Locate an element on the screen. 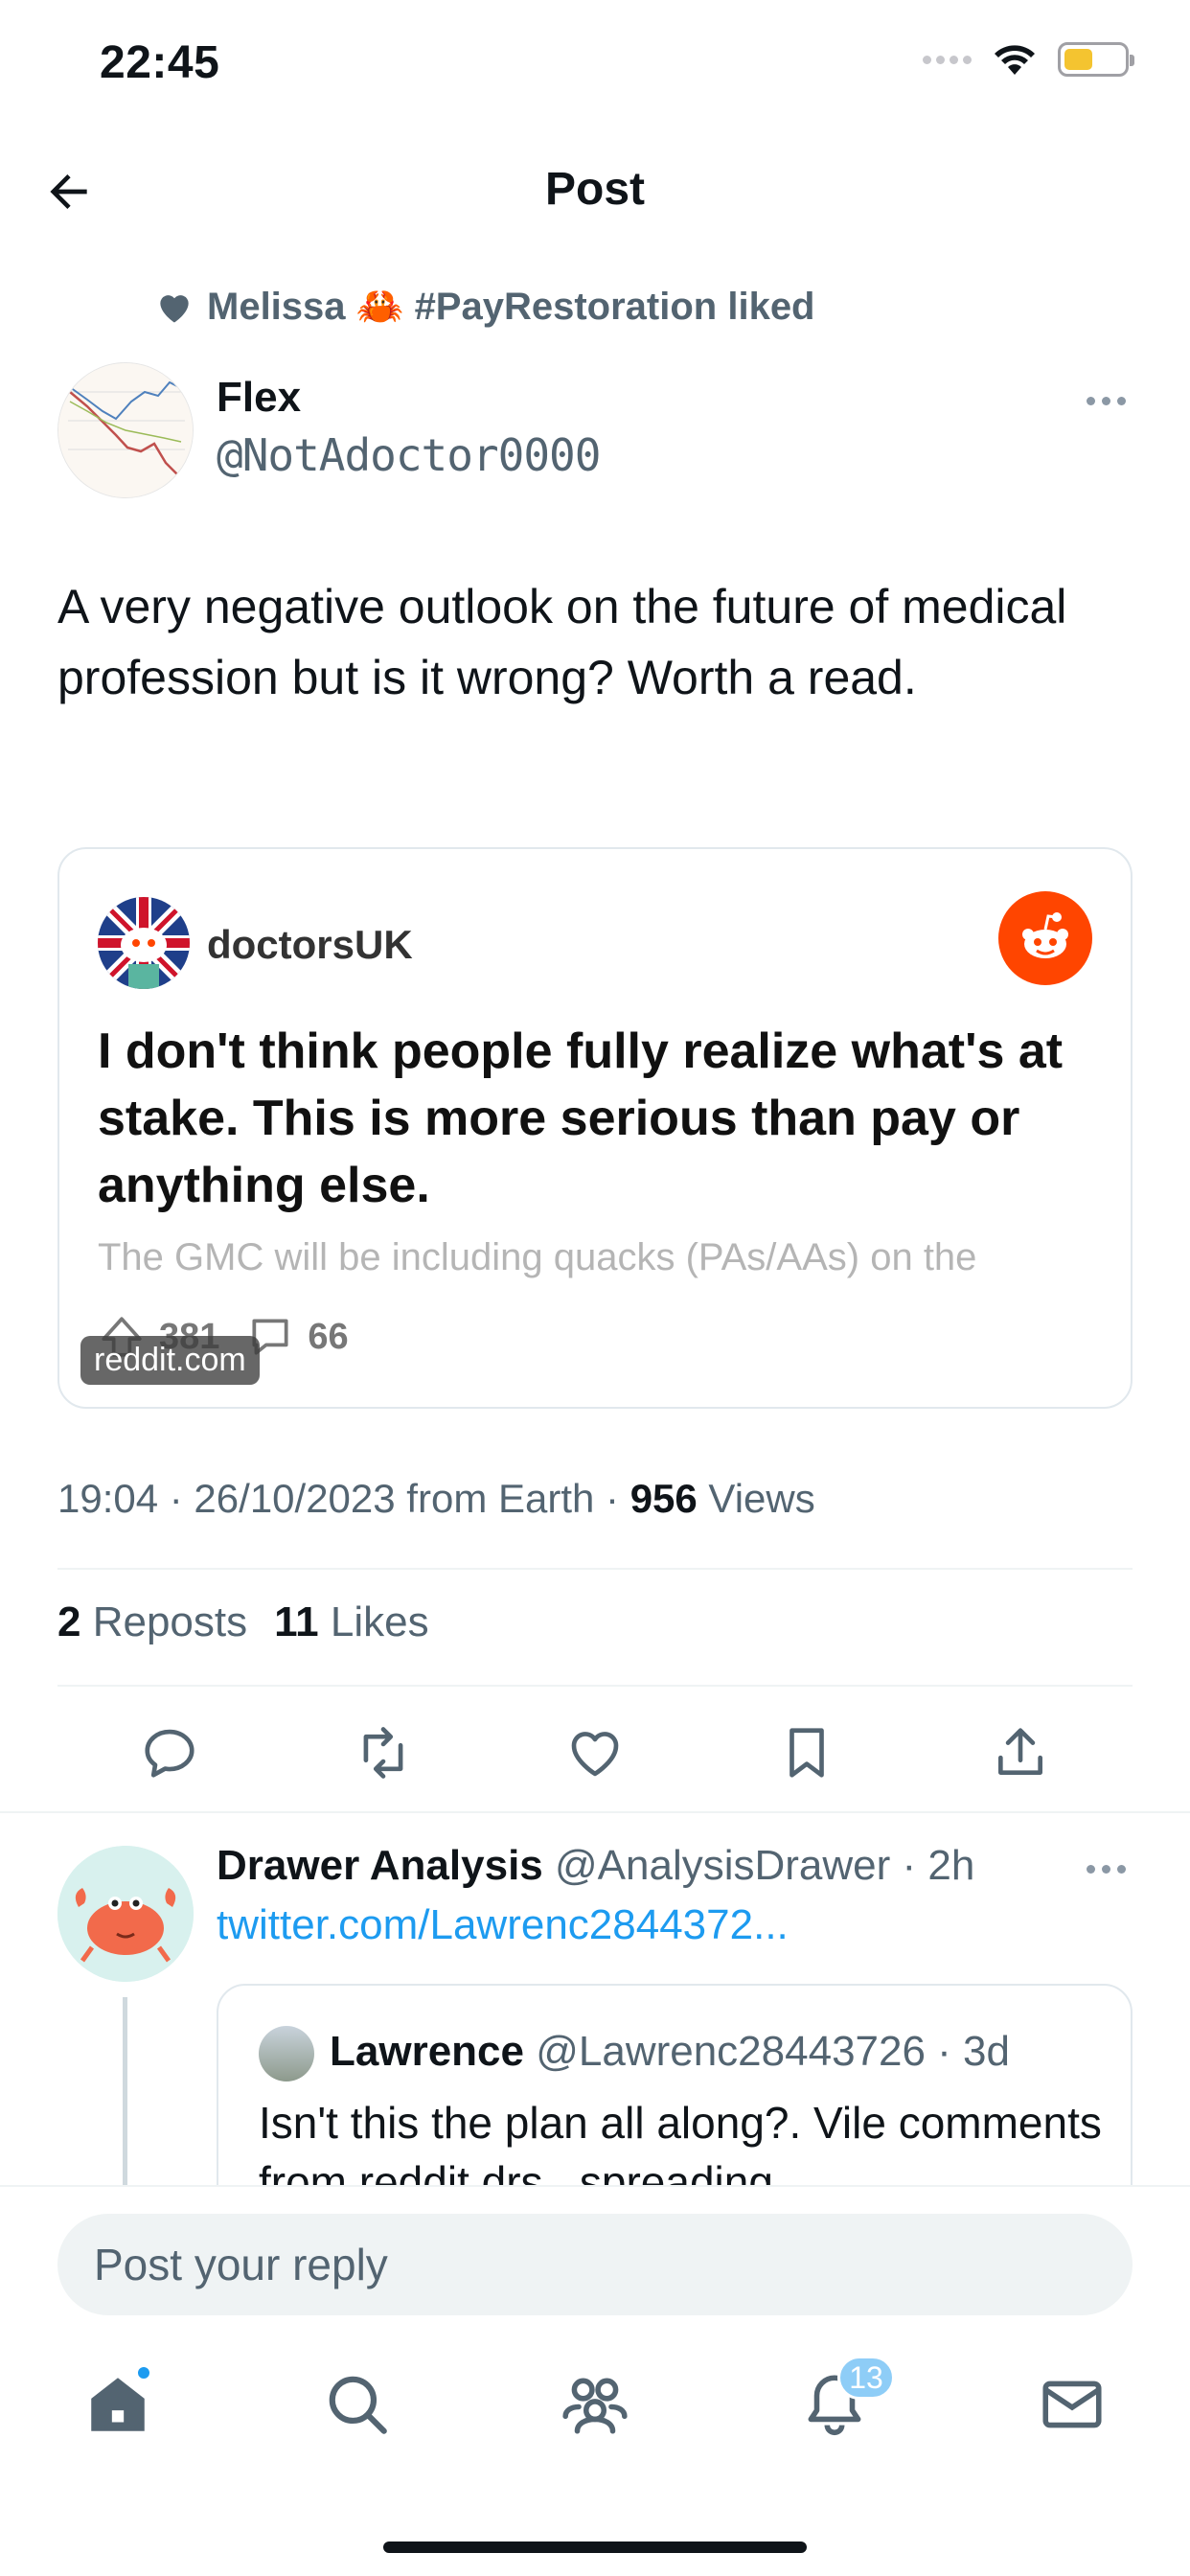  comment-count: 66 is located at coordinates (328, 1336).